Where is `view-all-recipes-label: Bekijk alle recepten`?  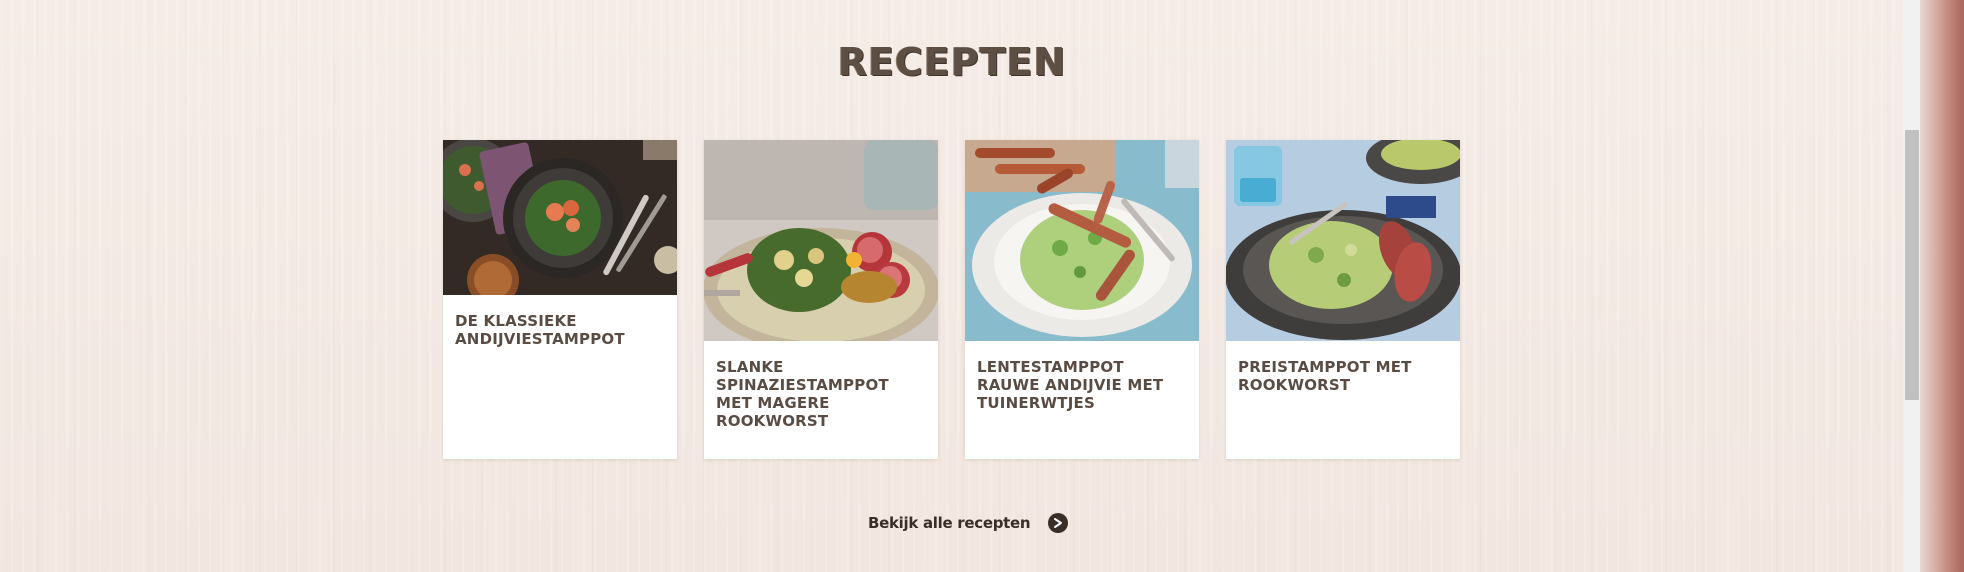
view-all-recipes-label: Bekijk alle recepten is located at coordinates (949, 523).